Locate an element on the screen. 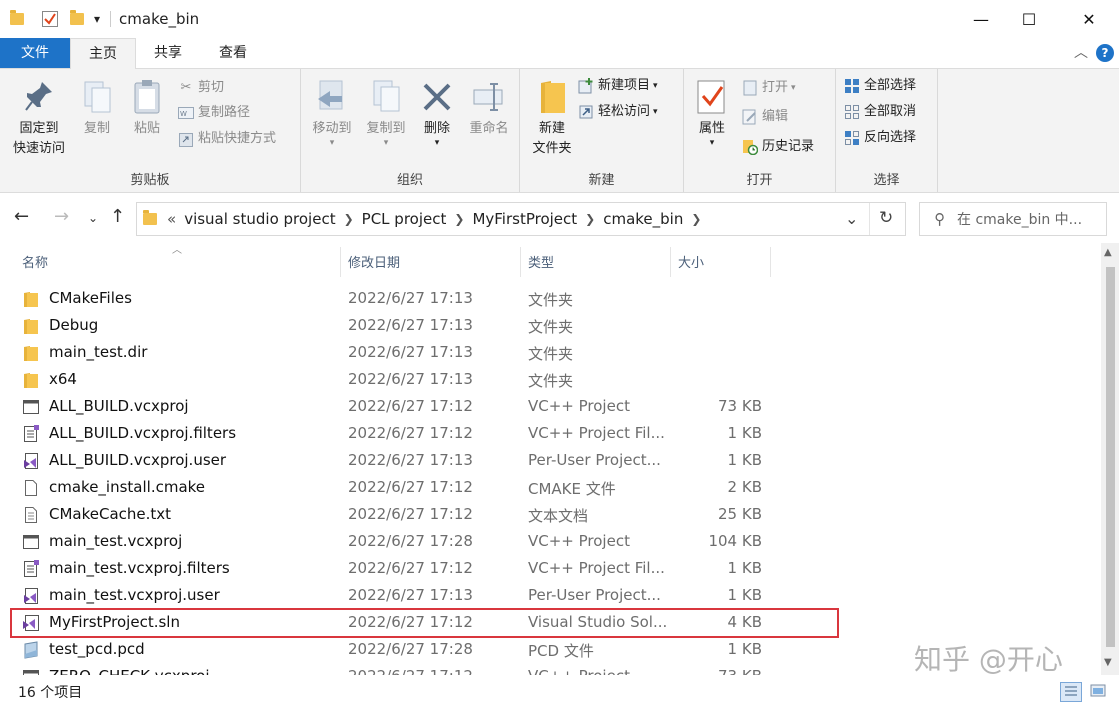  address-dropdown-icon: ⌄ is located at coordinates (851, 218).